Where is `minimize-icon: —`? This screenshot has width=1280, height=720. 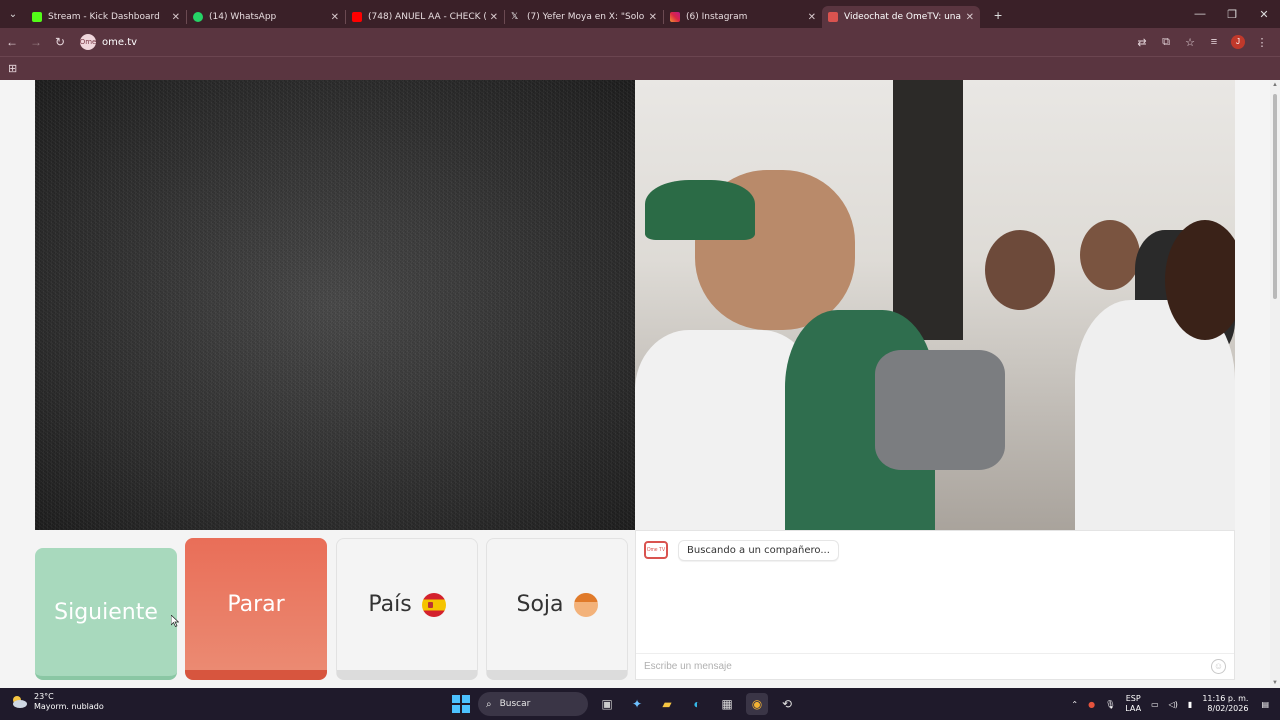
minimize-icon: — is located at coordinates (1200, 14).